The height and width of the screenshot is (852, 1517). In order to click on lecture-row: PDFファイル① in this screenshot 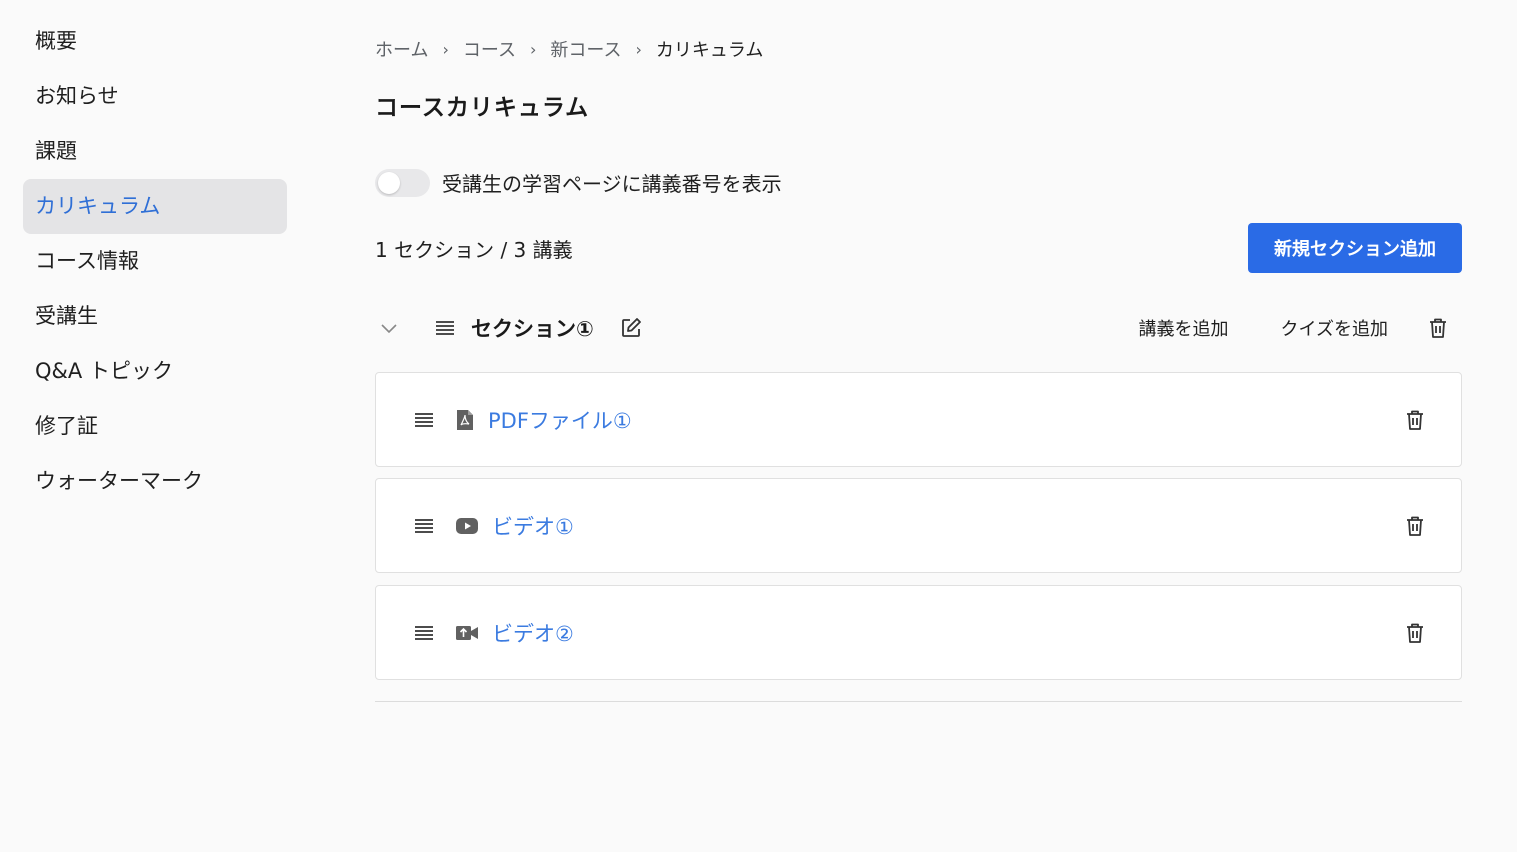, I will do `click(918, 419)`.